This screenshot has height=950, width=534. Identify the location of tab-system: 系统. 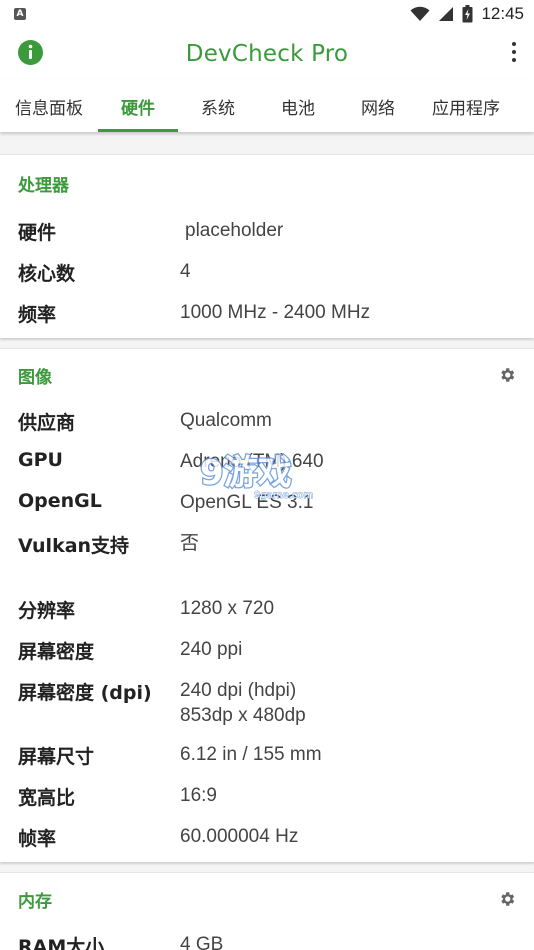
(218, 106).